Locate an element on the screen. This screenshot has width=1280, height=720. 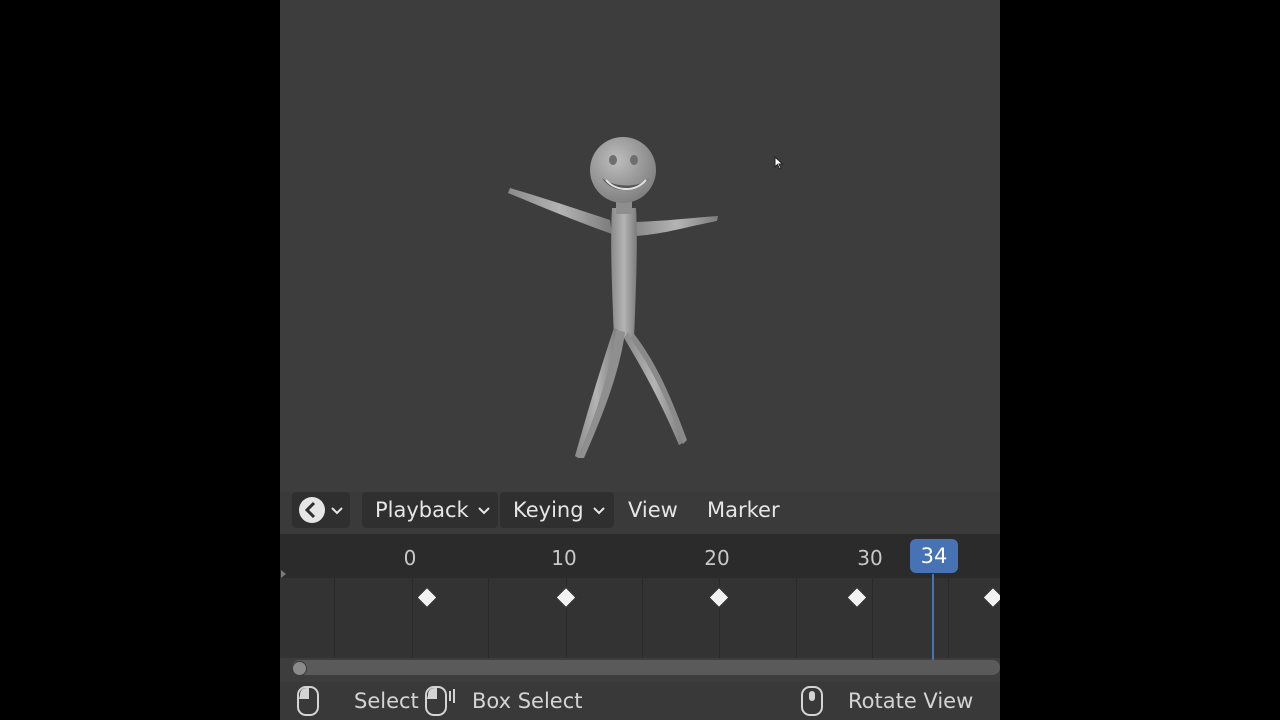
status-box-select: Box Select is located at coordinates (503, 701).